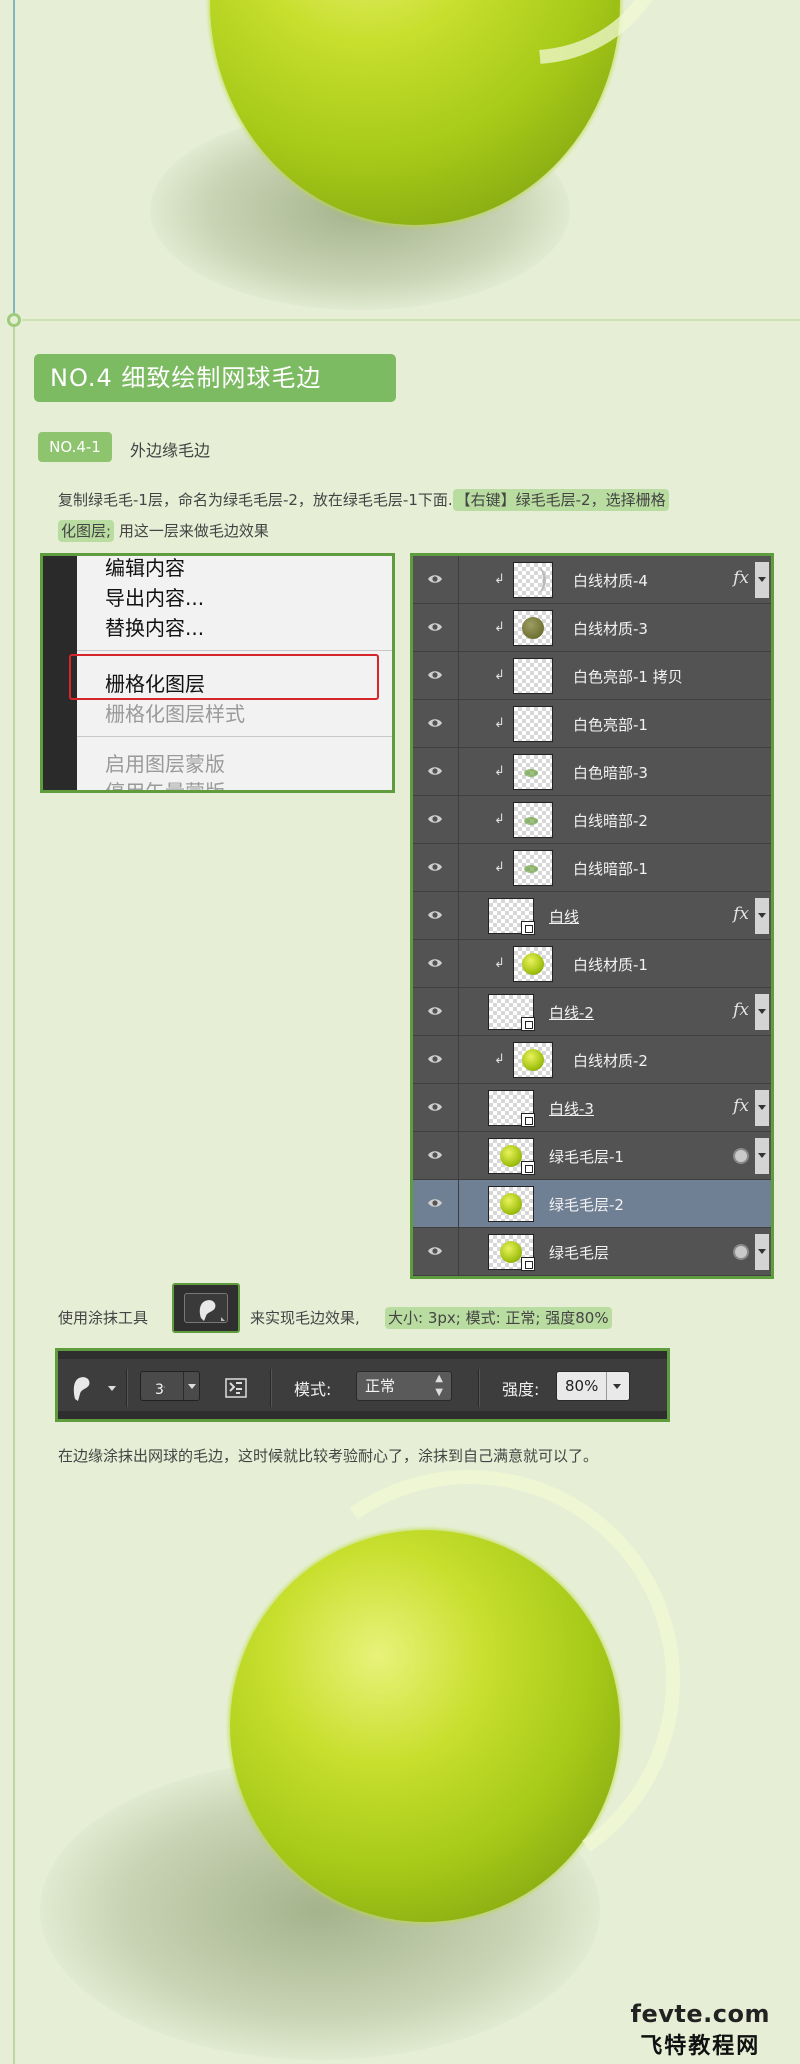 This screenshot has height=2064, width=800. I want to click on layer-name: 白色亮部-1, so click(610, 724).